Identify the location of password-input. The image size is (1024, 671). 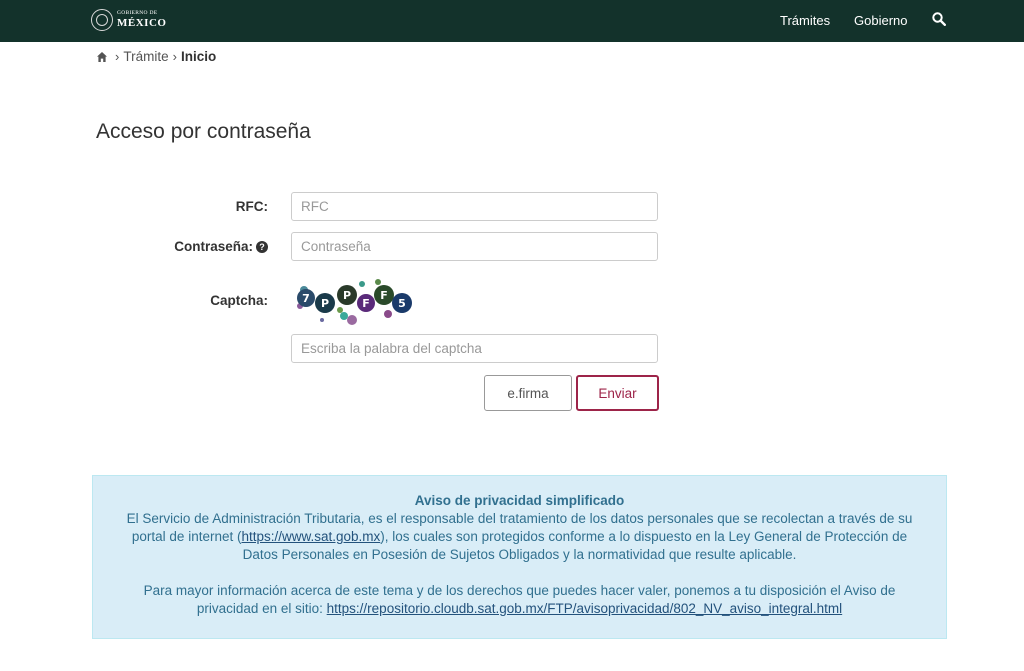
(474, 246).